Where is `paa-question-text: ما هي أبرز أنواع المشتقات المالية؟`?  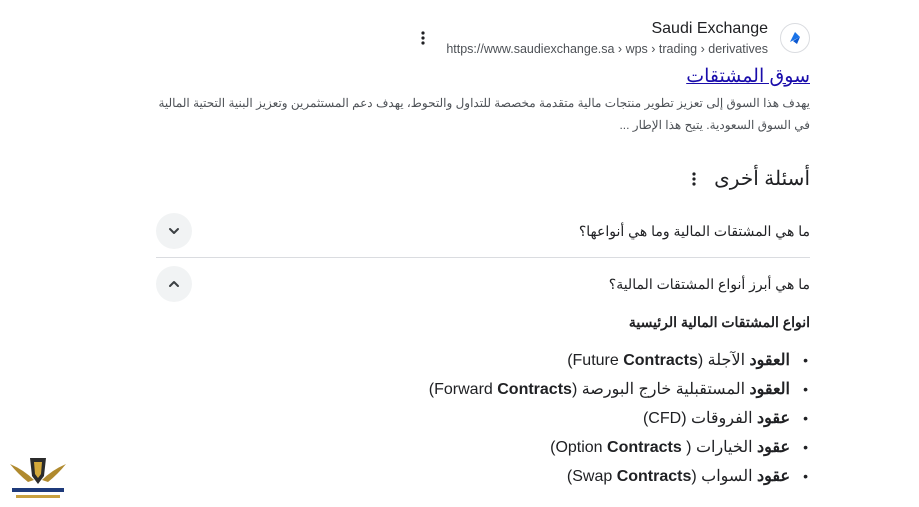
paa-question-text: ما هي أبرز أنواع المشتقات المالية؟ is located at coordinates (709, 283).